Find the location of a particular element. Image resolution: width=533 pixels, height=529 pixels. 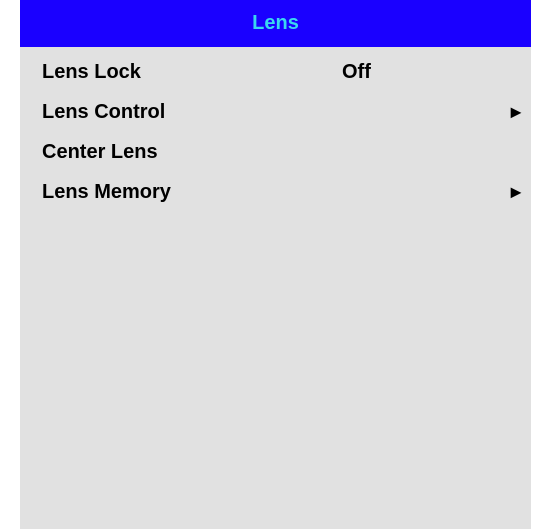

menu-item-lens-memory: Lens Memory ► is located at coordinates (275, 194).